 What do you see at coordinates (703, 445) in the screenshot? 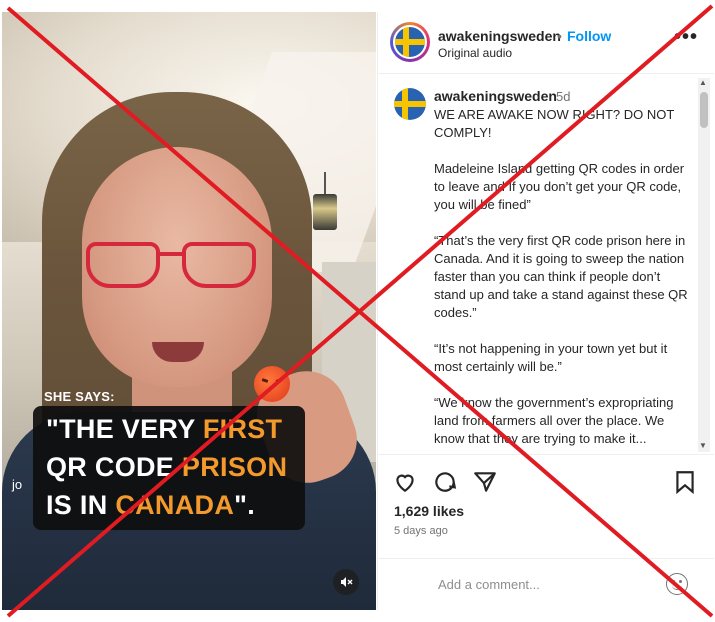
I see `scroll-down-icon: ▼` at bounding box center [703, 445].